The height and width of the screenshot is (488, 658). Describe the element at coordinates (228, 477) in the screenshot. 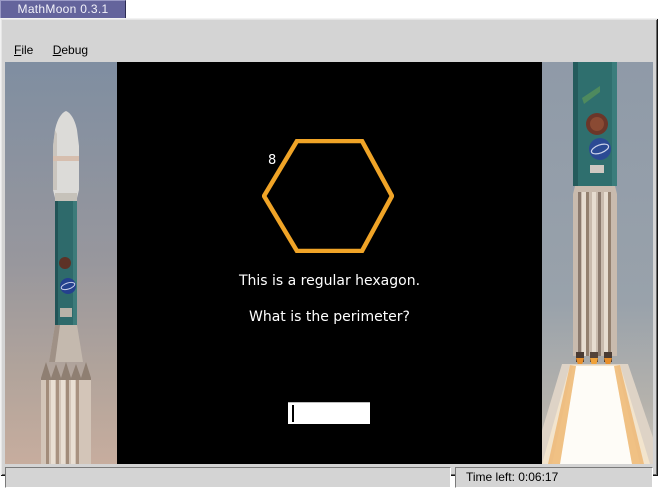

I see `status-panel-left` at that location.